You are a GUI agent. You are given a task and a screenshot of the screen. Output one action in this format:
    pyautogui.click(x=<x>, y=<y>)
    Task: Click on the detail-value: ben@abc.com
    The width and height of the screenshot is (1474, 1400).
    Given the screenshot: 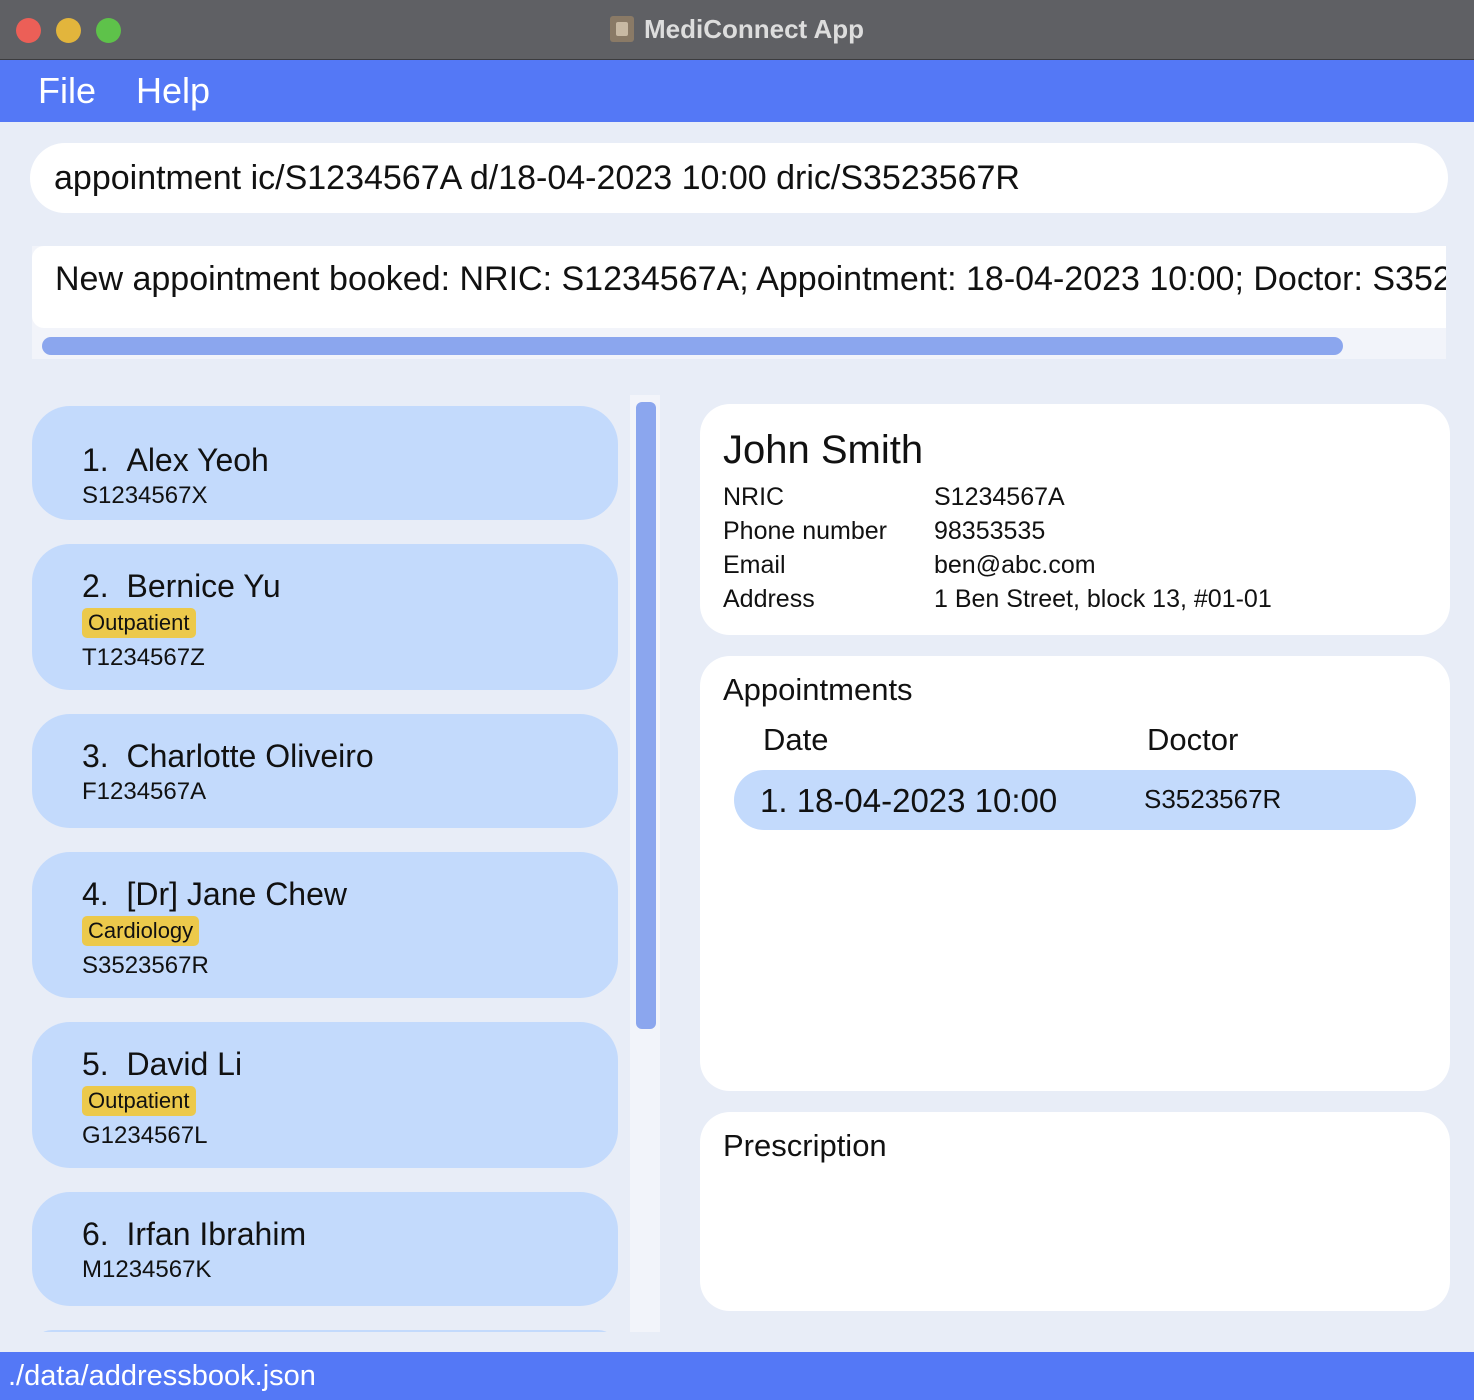 What is the action you would take?
    pyautogui.click(x=1015, y=565)
    